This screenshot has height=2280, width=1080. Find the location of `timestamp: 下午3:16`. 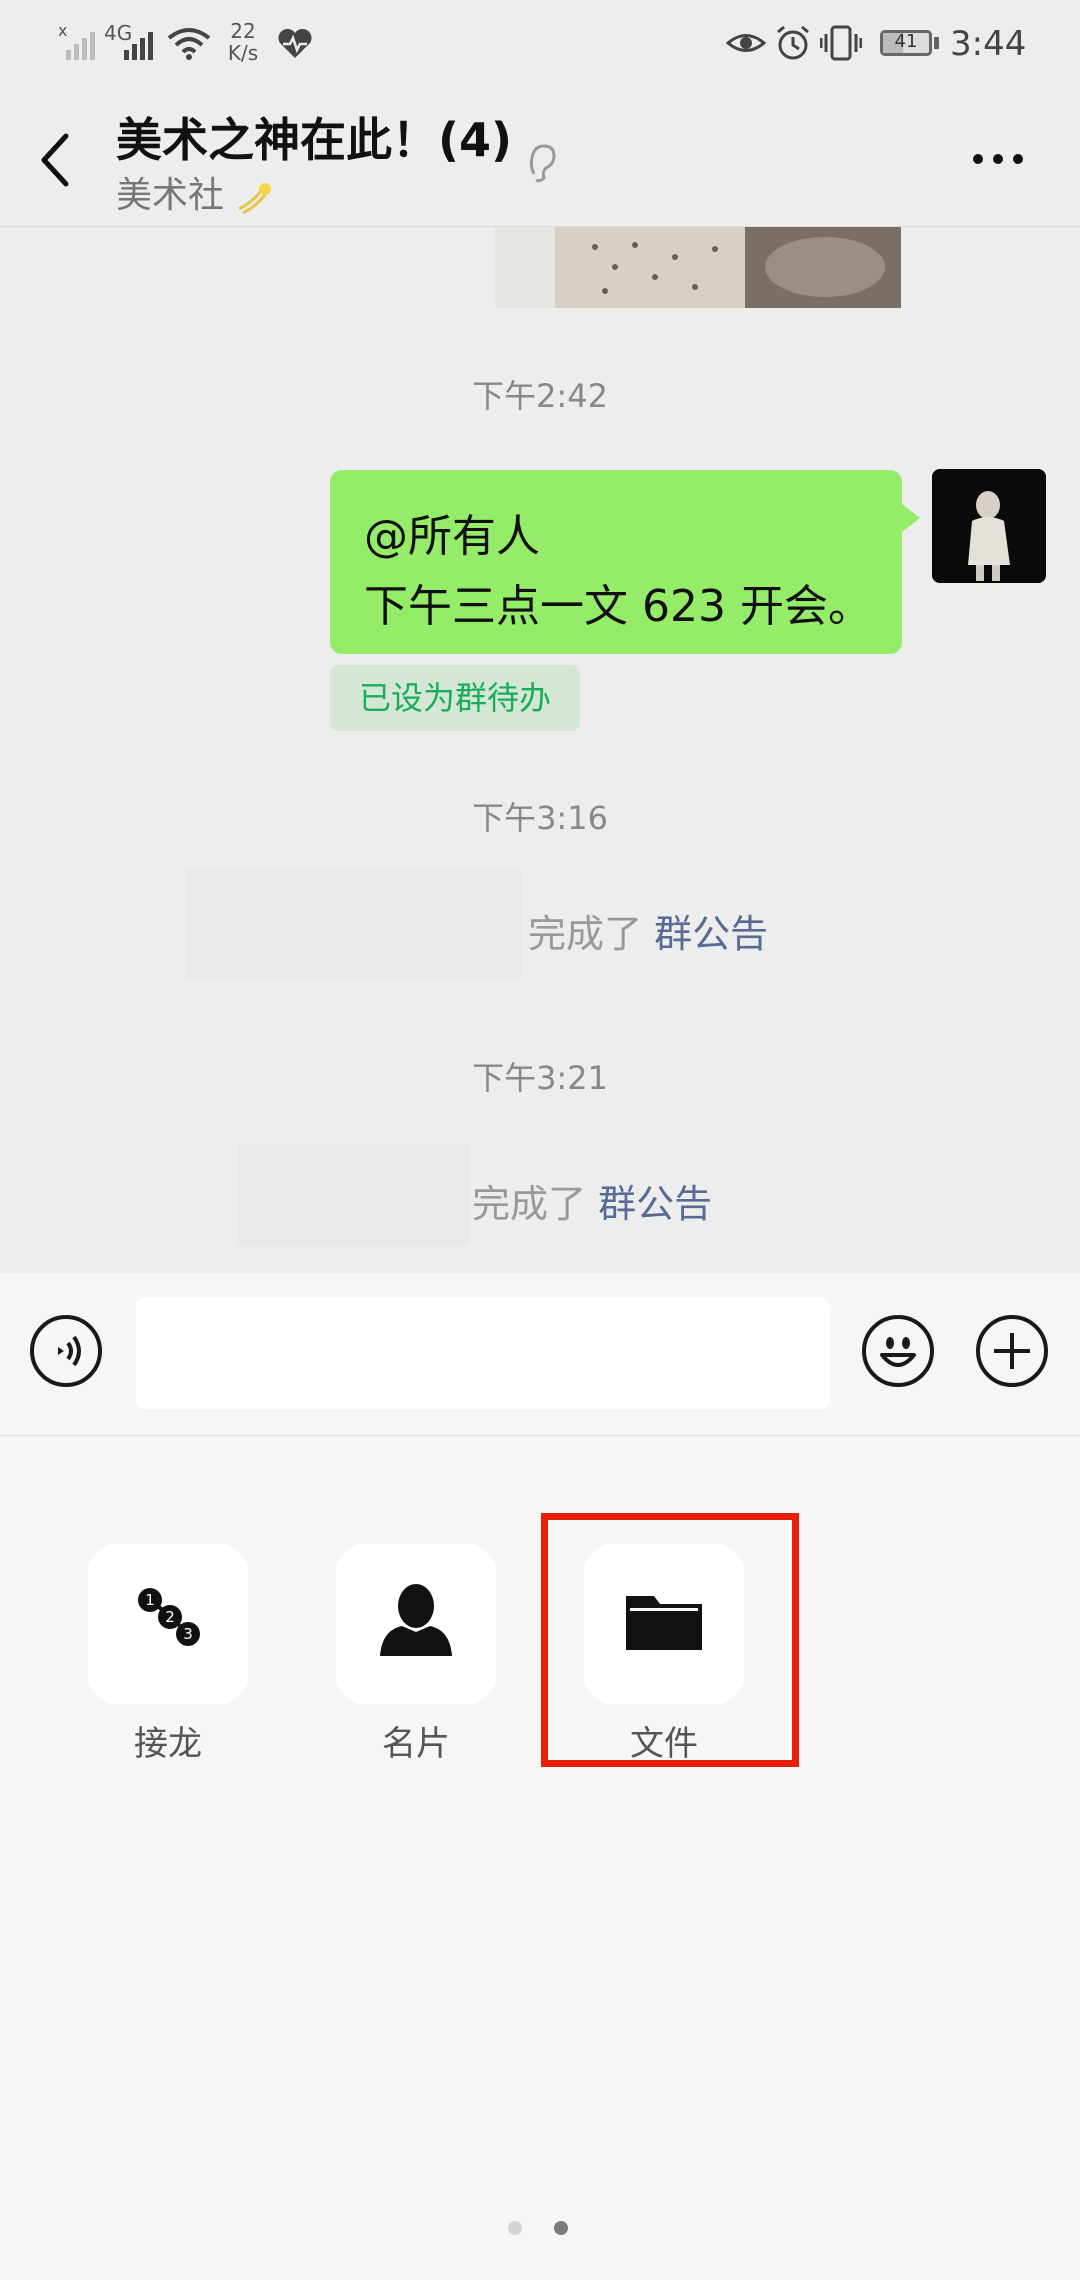

timestamp: 下午3:16 is located at coordinates (540, 818).